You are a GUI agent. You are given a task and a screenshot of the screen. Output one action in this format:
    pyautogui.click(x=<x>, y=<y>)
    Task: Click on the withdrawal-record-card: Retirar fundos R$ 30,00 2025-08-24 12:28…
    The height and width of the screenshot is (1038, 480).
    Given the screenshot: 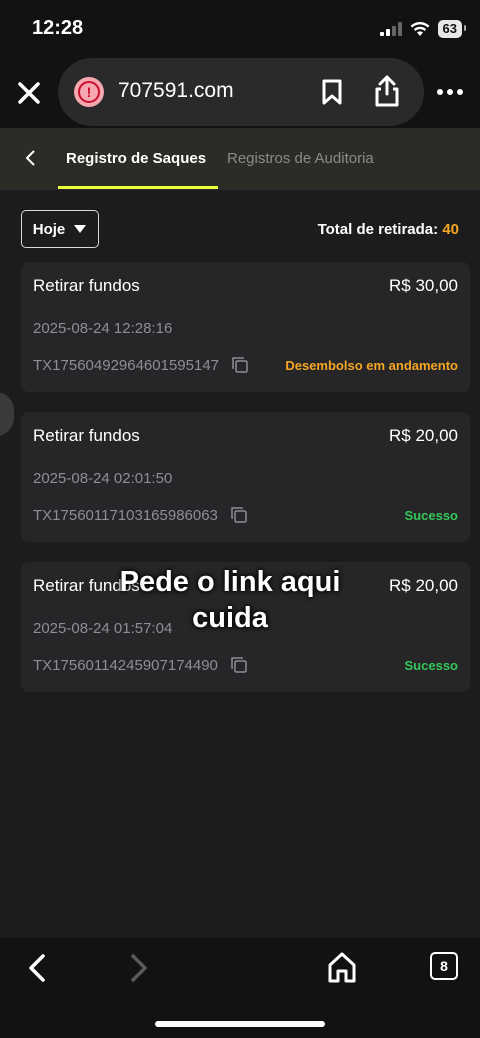 What is the action you would take?
    pyautogui.click(x=245, y=327)
    